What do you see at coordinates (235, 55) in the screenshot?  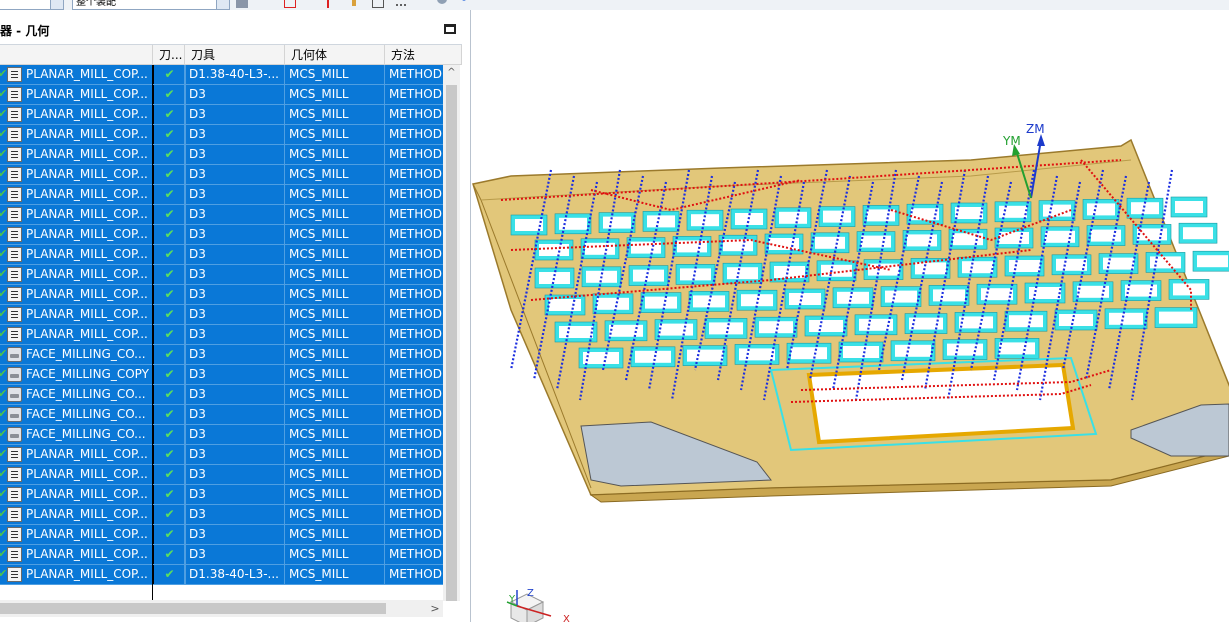 I see `column-header-tool: 刀具` at bounding box center [235, 55].